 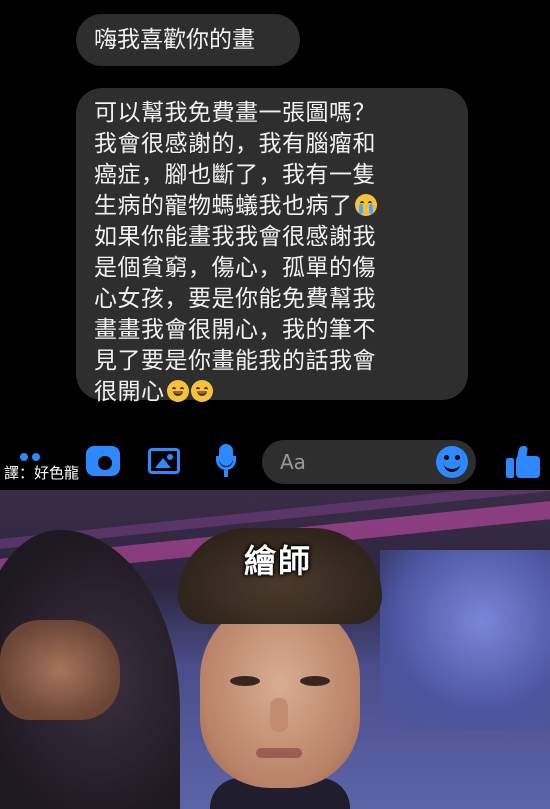 What do you see at coordinates (60, 670) in the screenshot?
I see `fist` at bounding box center [60, 670].